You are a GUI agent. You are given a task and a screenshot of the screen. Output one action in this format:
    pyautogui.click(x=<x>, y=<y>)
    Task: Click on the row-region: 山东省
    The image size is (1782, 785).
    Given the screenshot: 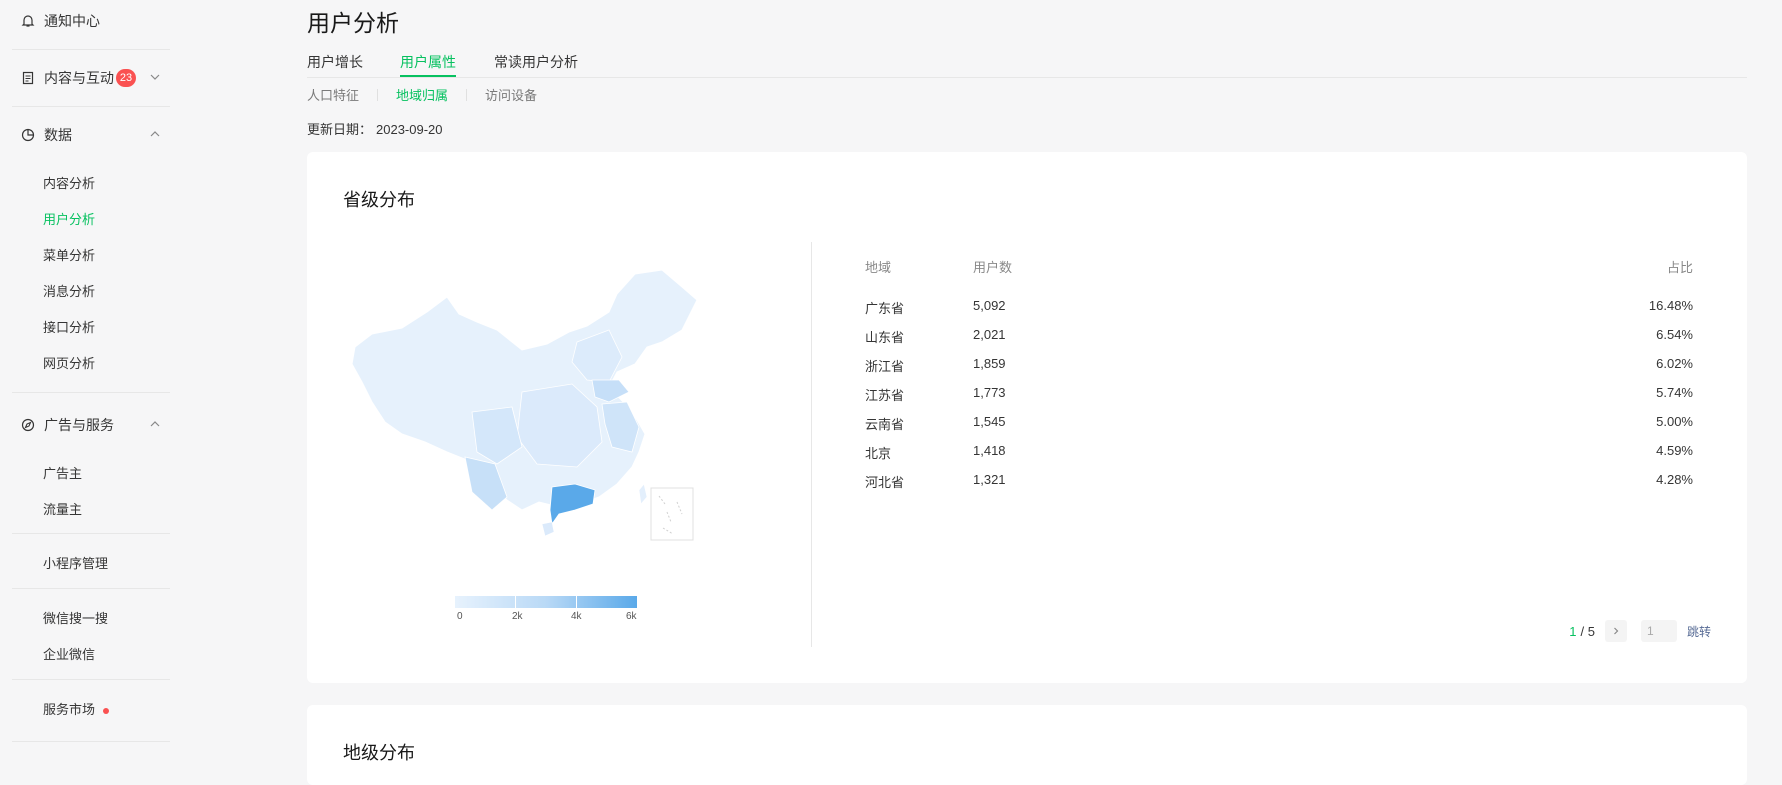 What is the action you would take?
    pyautogui.click(x=885, y=337)
    